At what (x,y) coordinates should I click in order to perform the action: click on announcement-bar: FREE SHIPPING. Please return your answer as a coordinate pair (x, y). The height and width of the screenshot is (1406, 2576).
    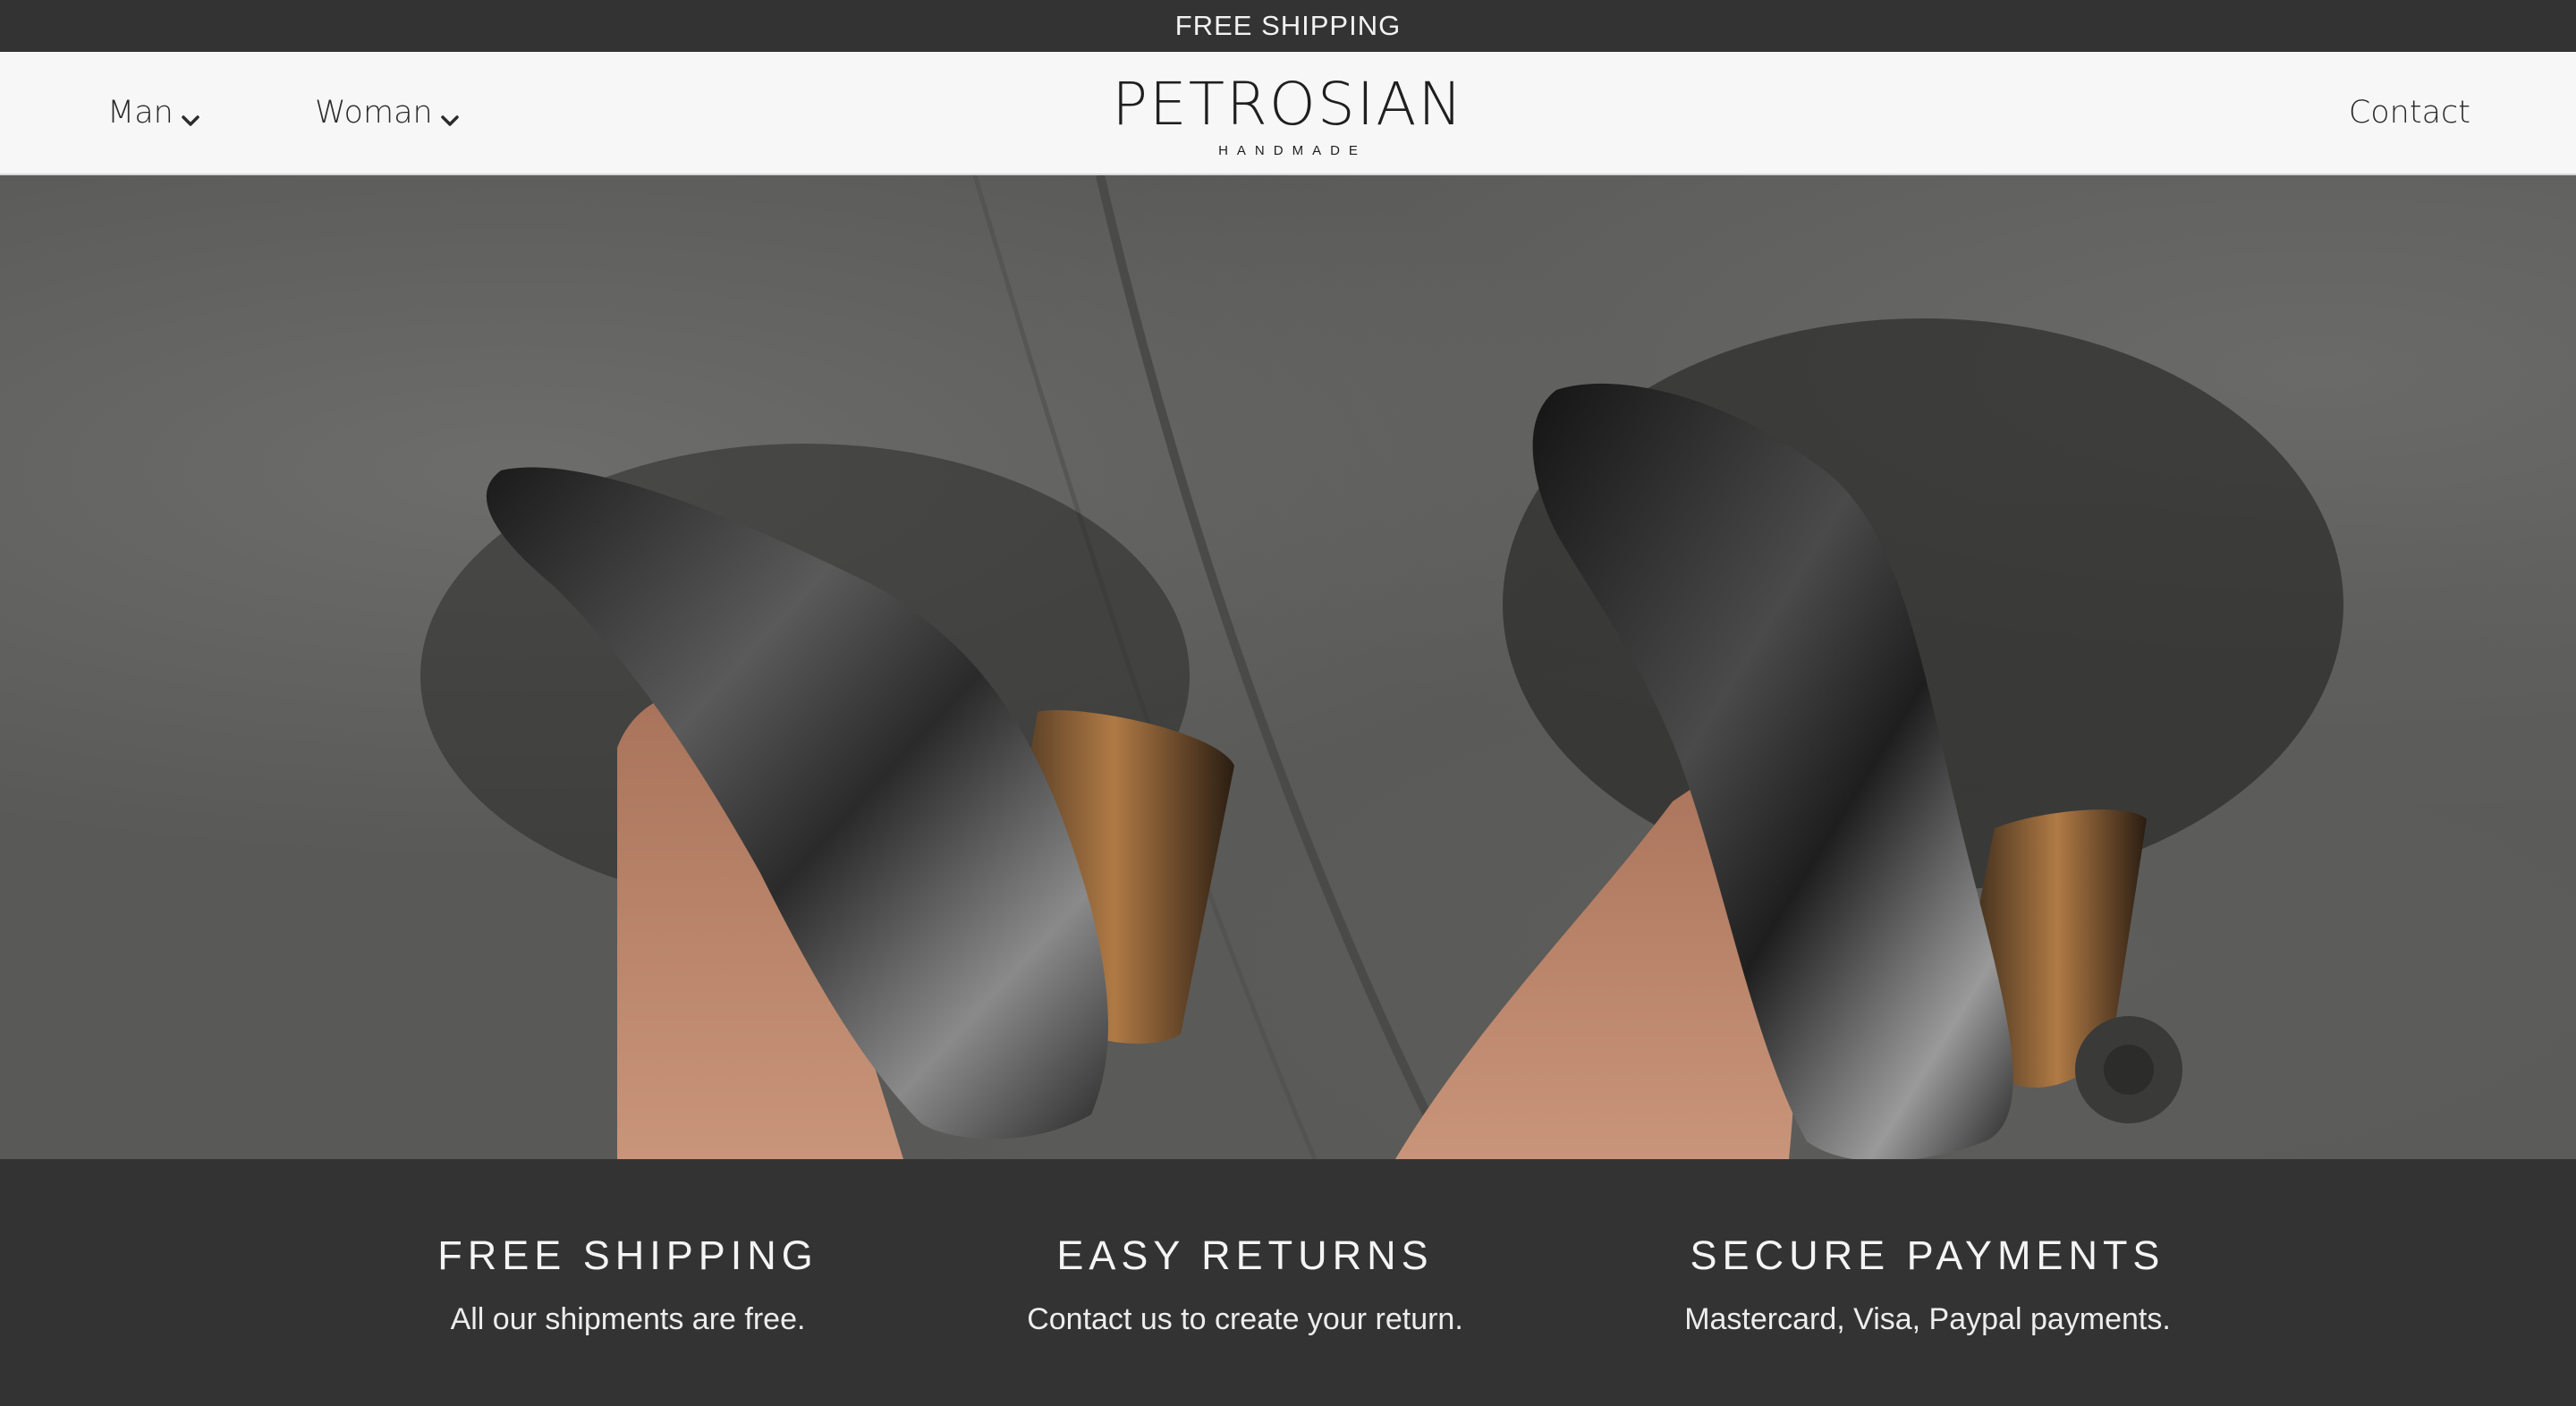
    Looking at the image, I should click on (1288, 26).